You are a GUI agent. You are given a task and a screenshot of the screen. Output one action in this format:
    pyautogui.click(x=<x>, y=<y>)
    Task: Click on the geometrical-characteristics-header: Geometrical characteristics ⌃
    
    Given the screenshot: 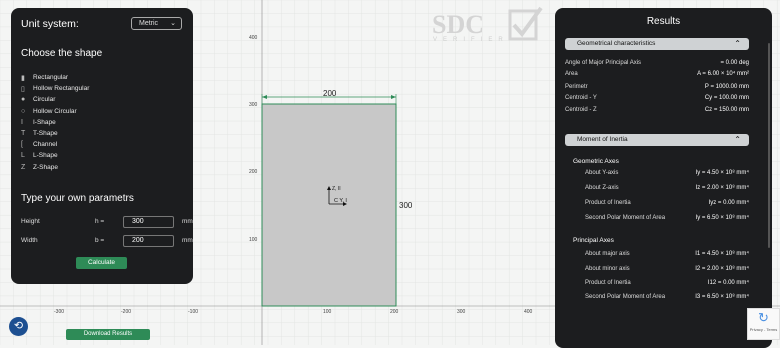 What is the action you would take?
    pyautogui.click(x=657, y=44)
    